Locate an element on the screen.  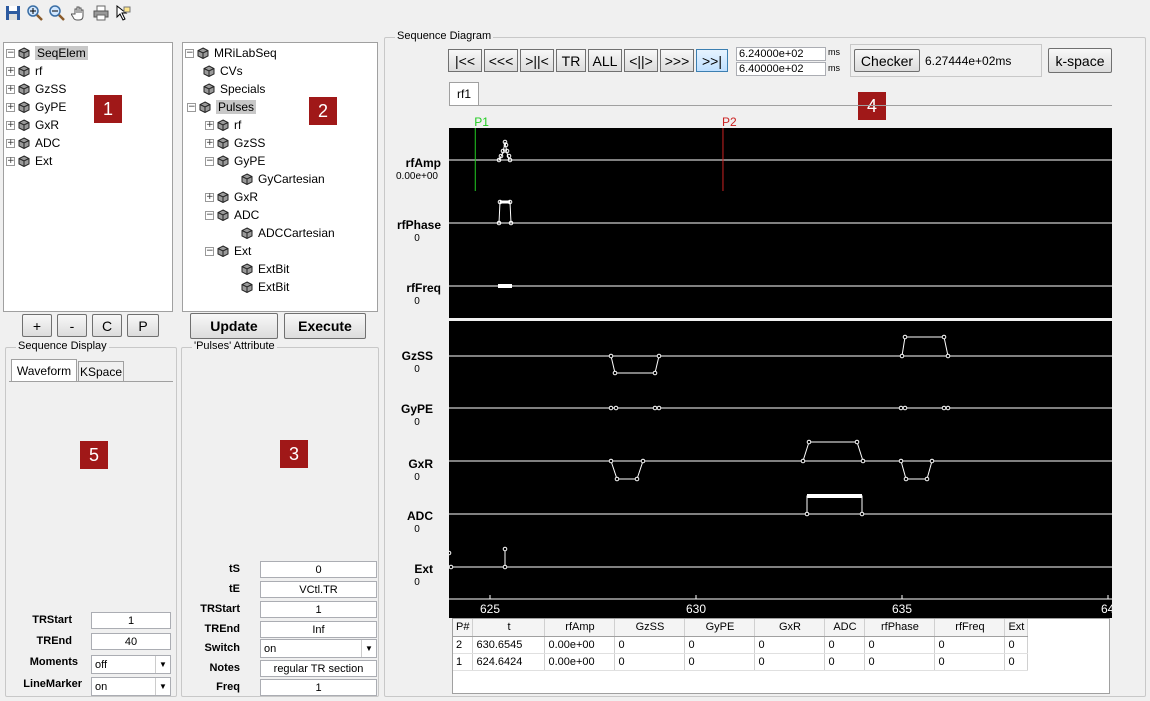
tree-node-gype: − GyPE is located at coordinates (235, 161).